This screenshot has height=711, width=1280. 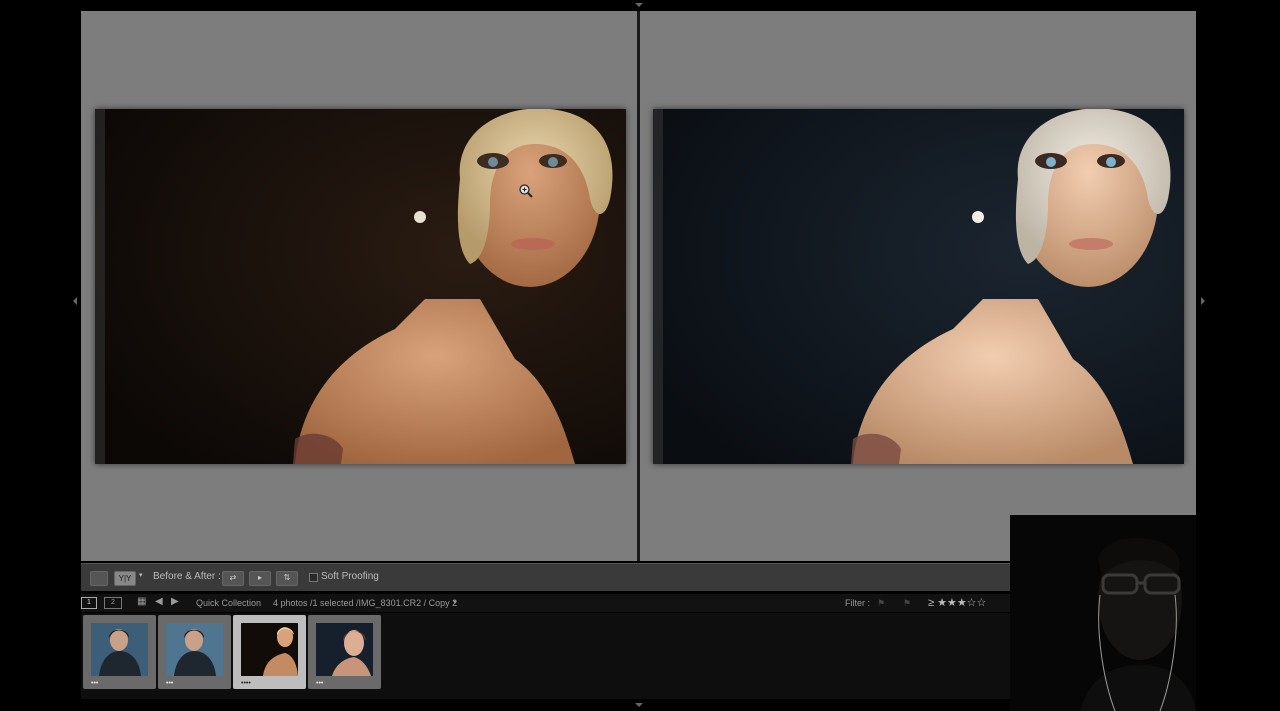 What do you see at coordinates (233, 578) in the screenshot?
I see `copy-before-to-after-button: ⇄` at bounding box center [233, 578].